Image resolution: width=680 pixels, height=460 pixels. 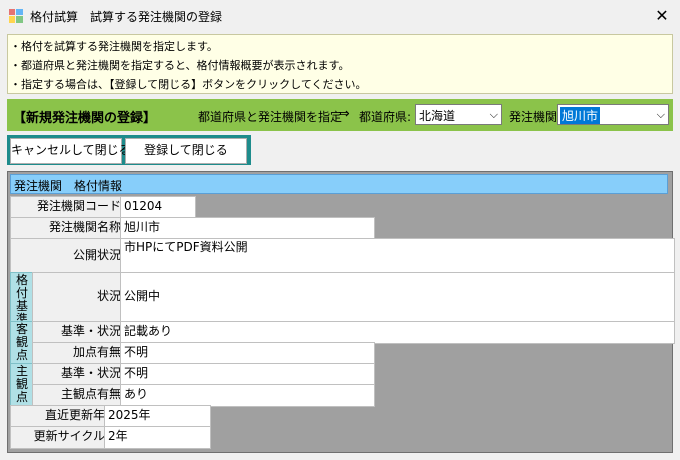 I want to click on close-icon: ✕, so click(x=662, y=16).